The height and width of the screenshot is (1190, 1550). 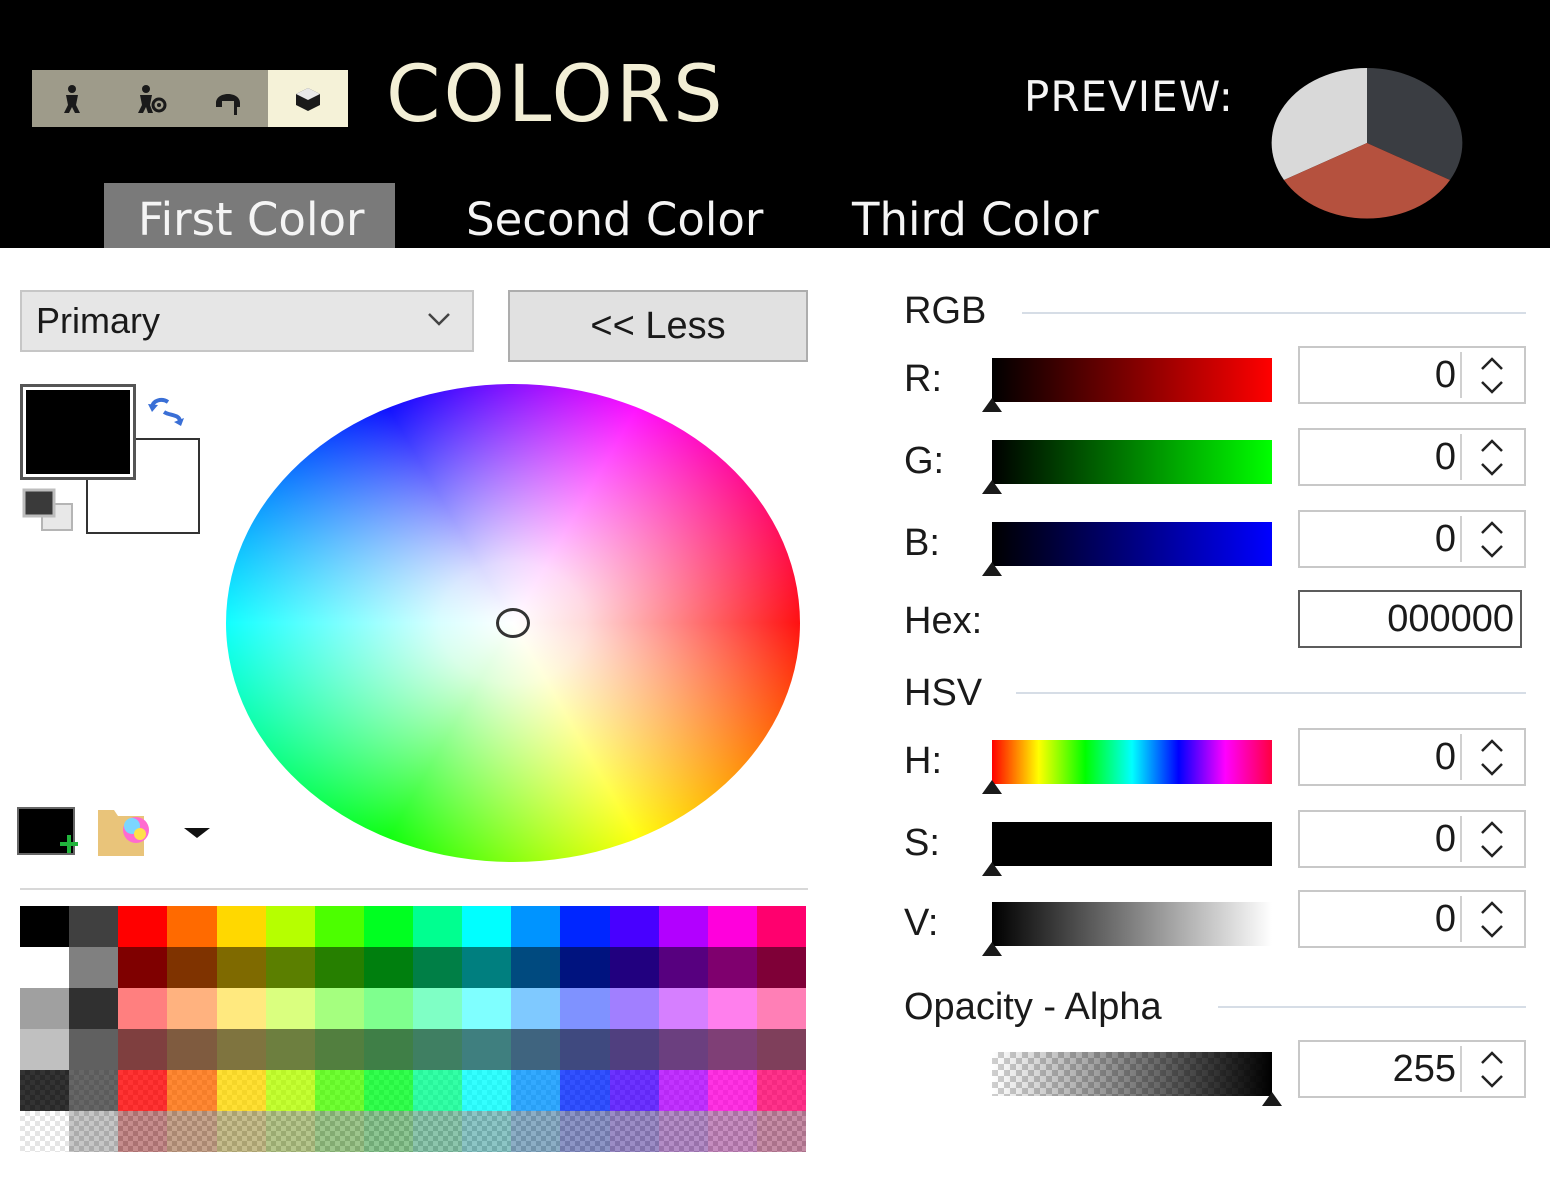 What do you see at coordinates (51, 511) in the screenshot?
I see `reset-colors-icon` at bounding box center [51, 511].